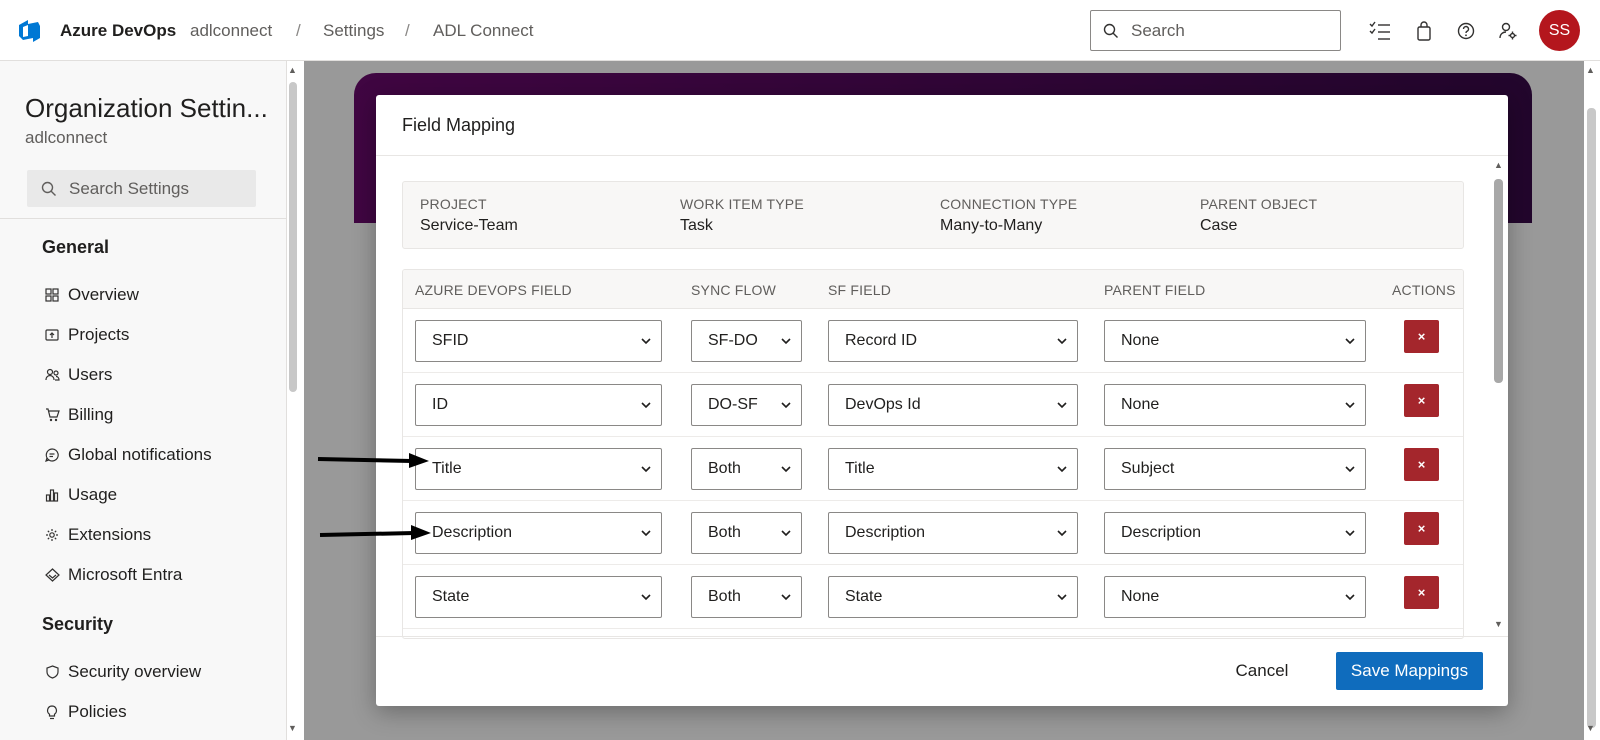 The height and width of the screenshot is (740, 1600). Describe the element at coordinates (293, 237) in the screenshot. I see `sidebar-scrollbar` at that location.